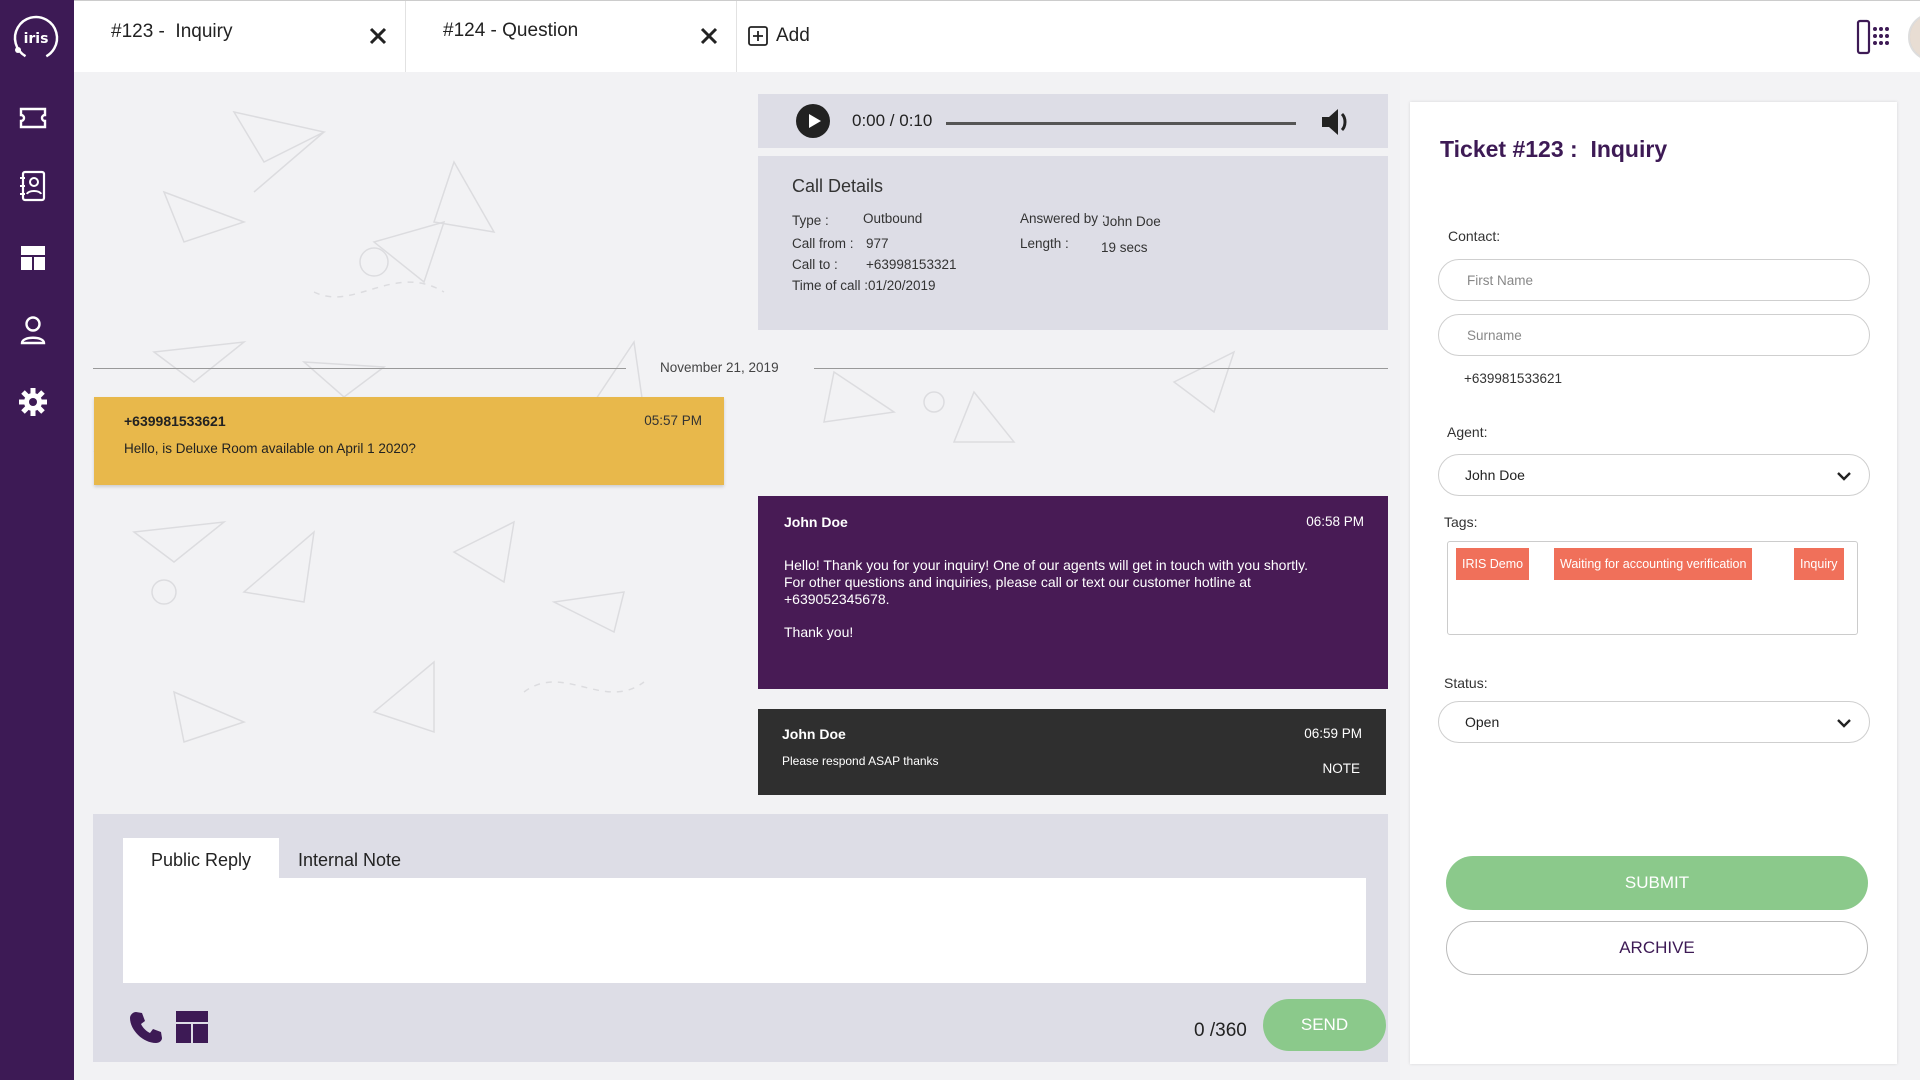 The image size is (1920, 1080). What do you see at coordinates (33, 330) in the screenshot?
I see `user-icon` at bounding box center [33, 330].